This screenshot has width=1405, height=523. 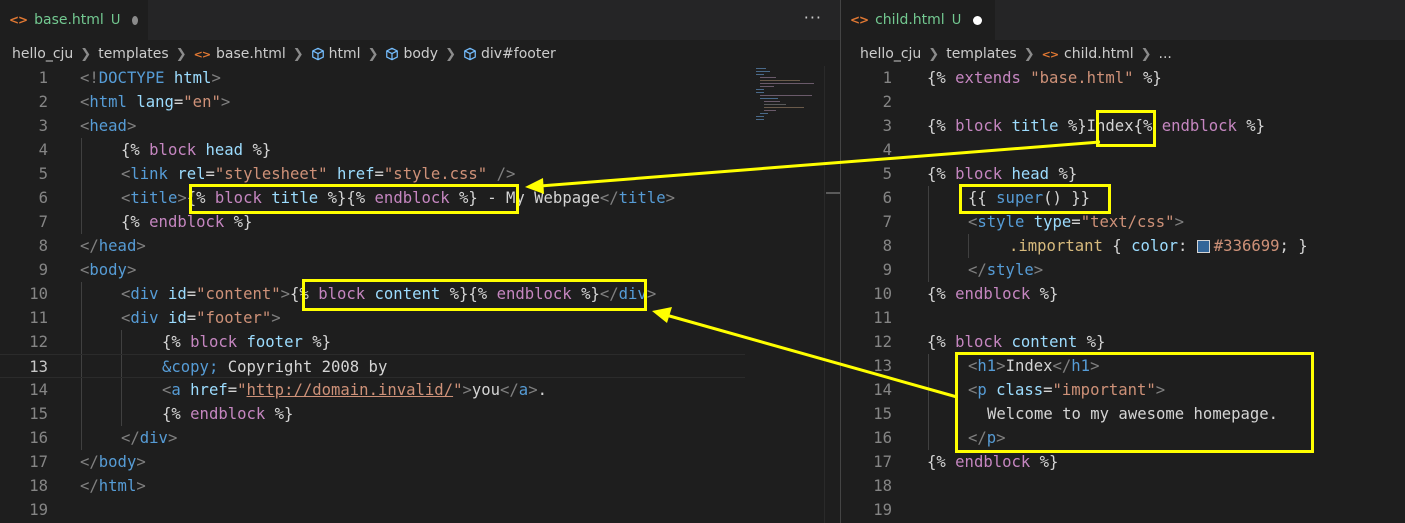 What do you see at coordinates (1123, 198) in the screenshot?
I see `code-line: 6 {{ super() }}` at bounding box center [1123, 198].